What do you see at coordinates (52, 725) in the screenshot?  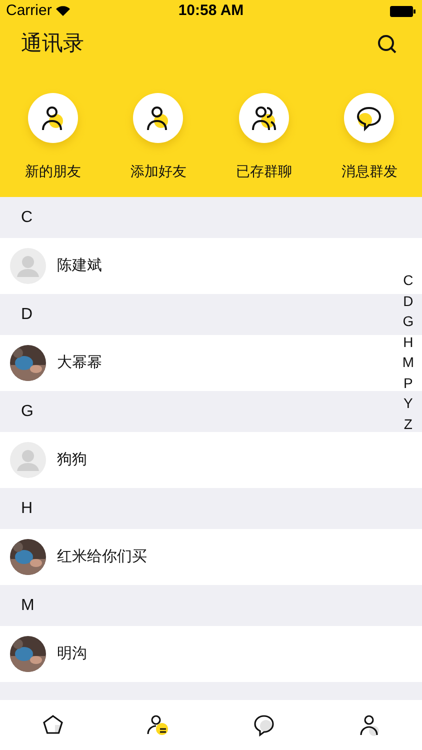 I see `pentagon-icon` at bounding box center [52, 725].